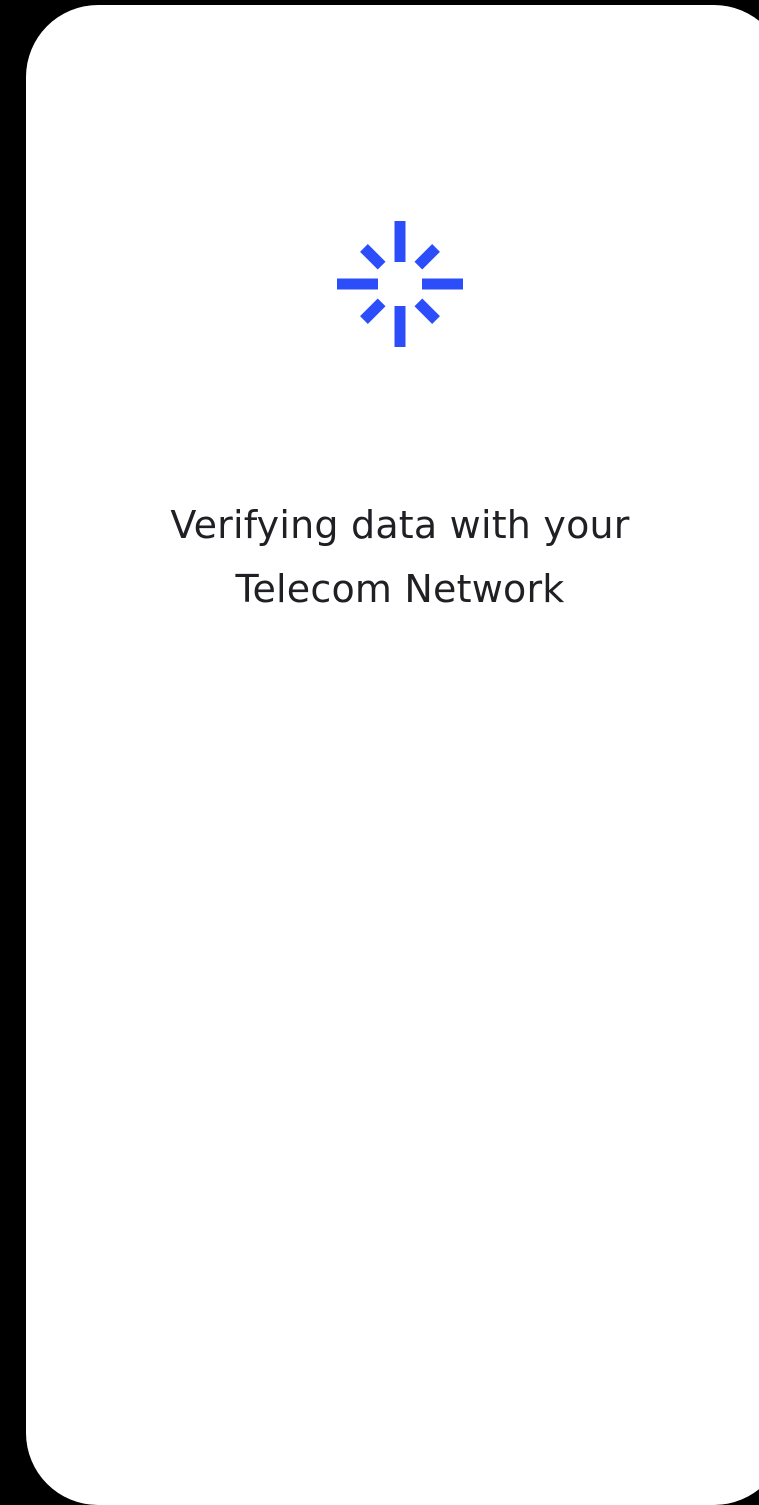  Describe the element at coordinates (400, 525) in the screenshot. I see `status-message-line-1: Verifying data with your` at that location.